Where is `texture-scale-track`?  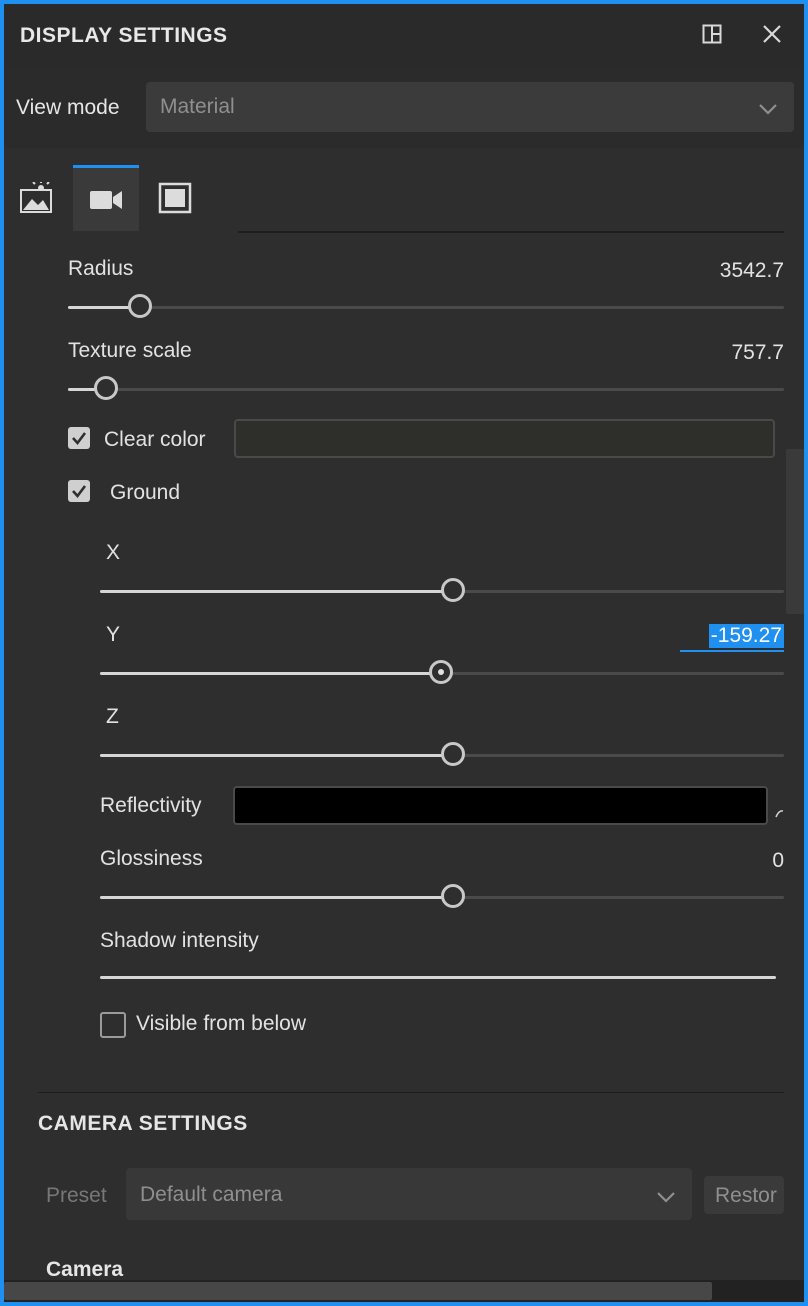 texture-scale-track is located at coordinates (426, 389).